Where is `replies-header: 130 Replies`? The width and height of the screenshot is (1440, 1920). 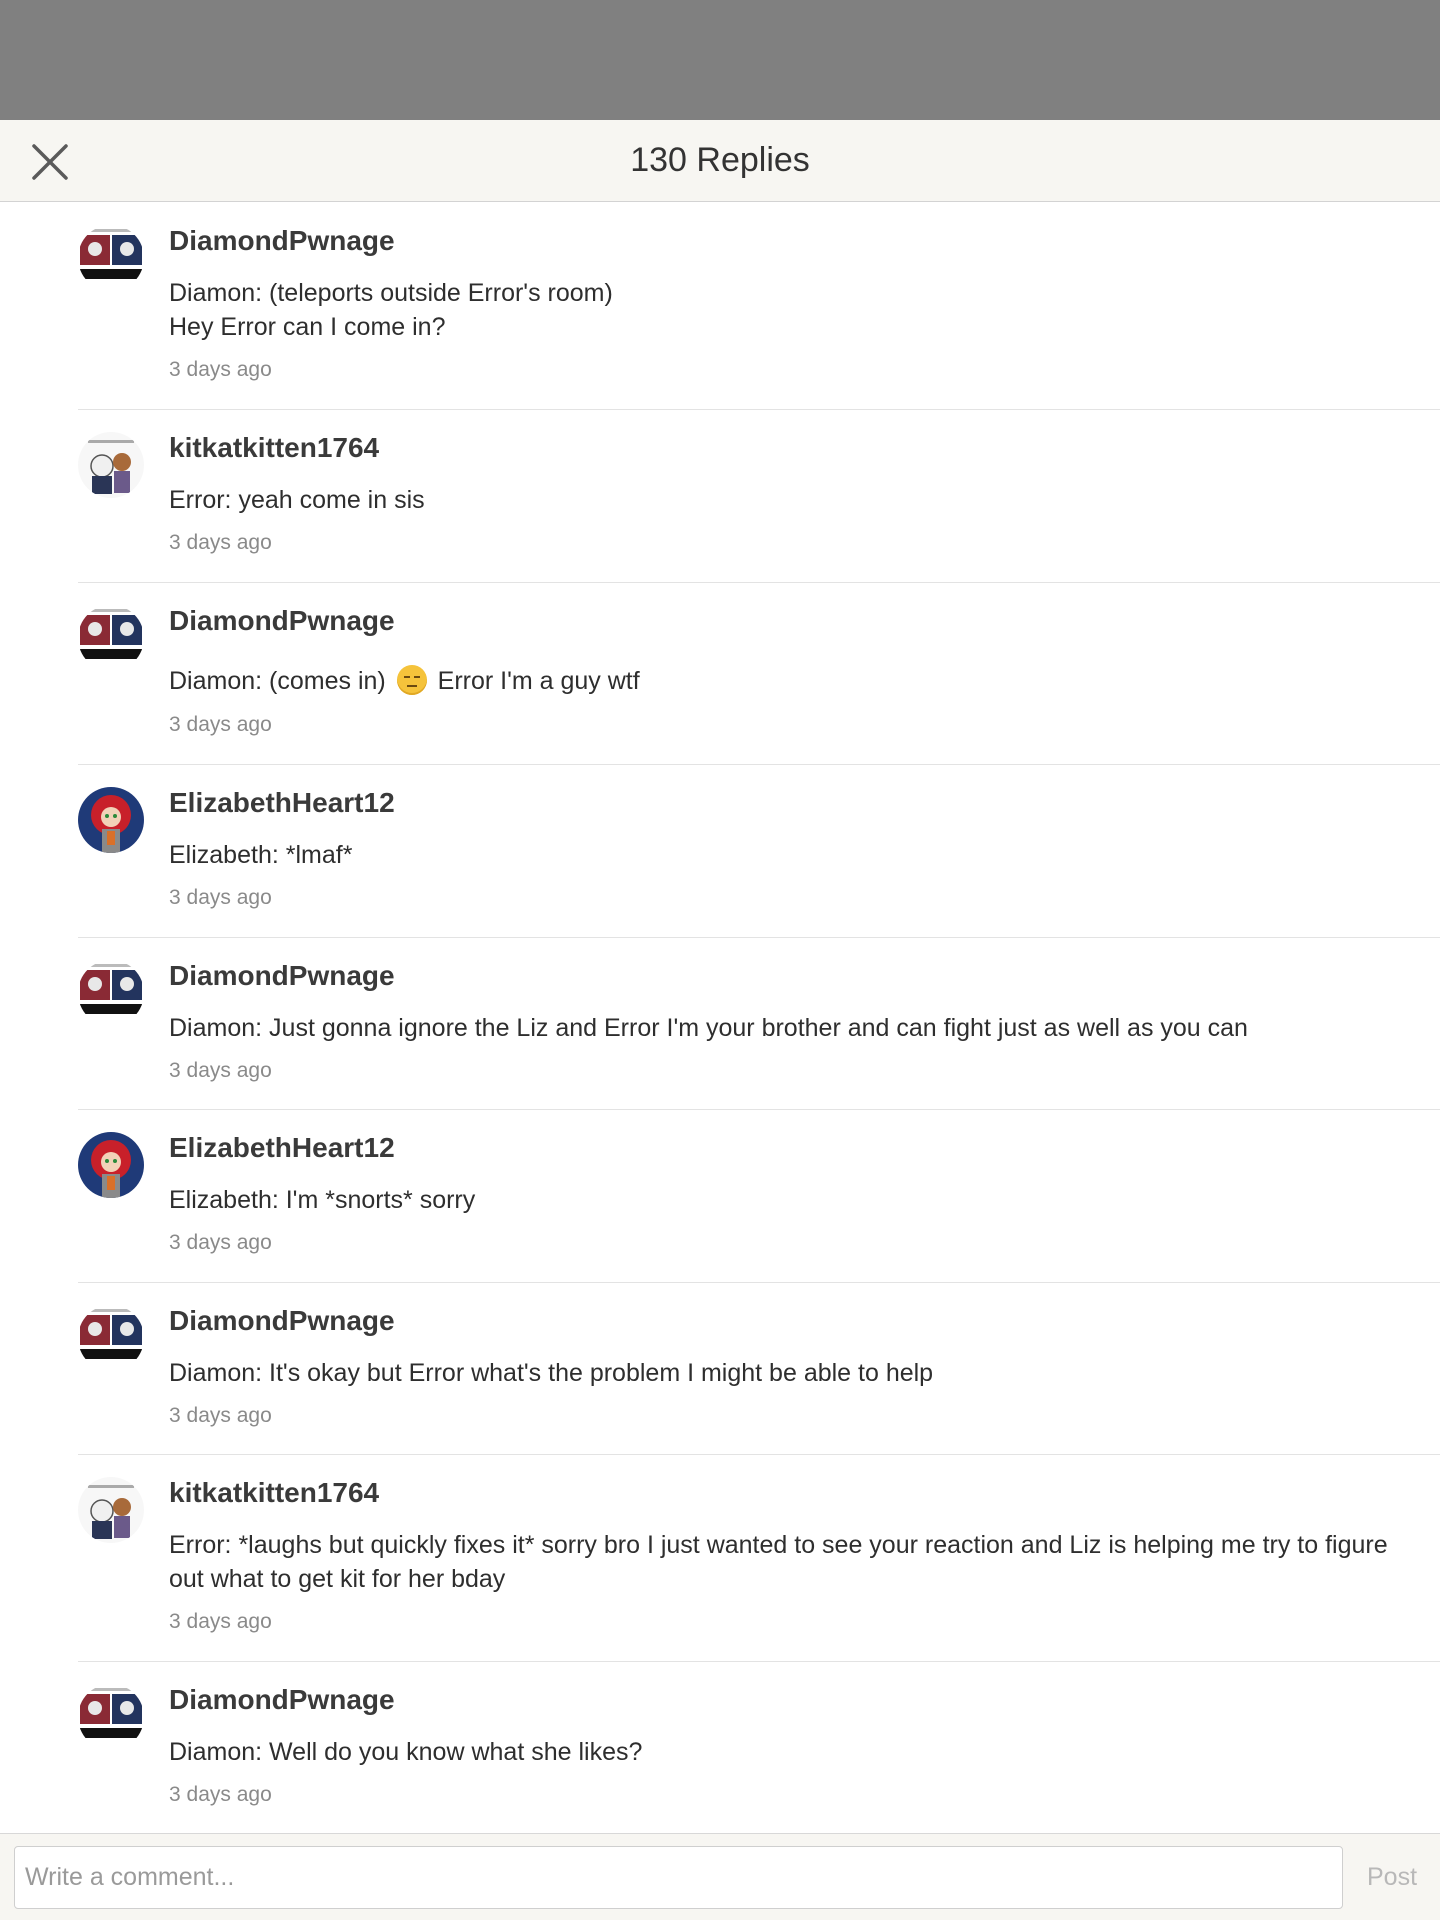
replies-header: 130 Replies is located at coordinates (720, 161).